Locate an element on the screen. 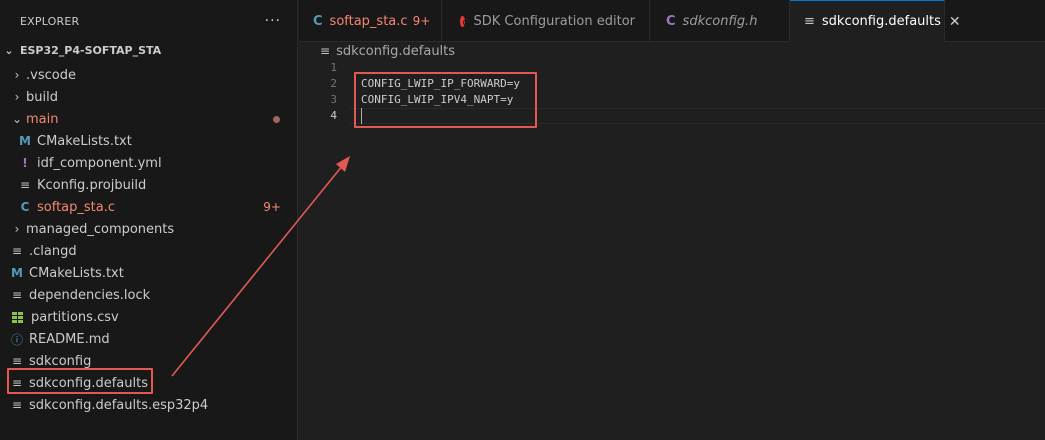 The width and height of the screenshot is (1045, 440). espressif-icon is located at coordinates (465, 21).